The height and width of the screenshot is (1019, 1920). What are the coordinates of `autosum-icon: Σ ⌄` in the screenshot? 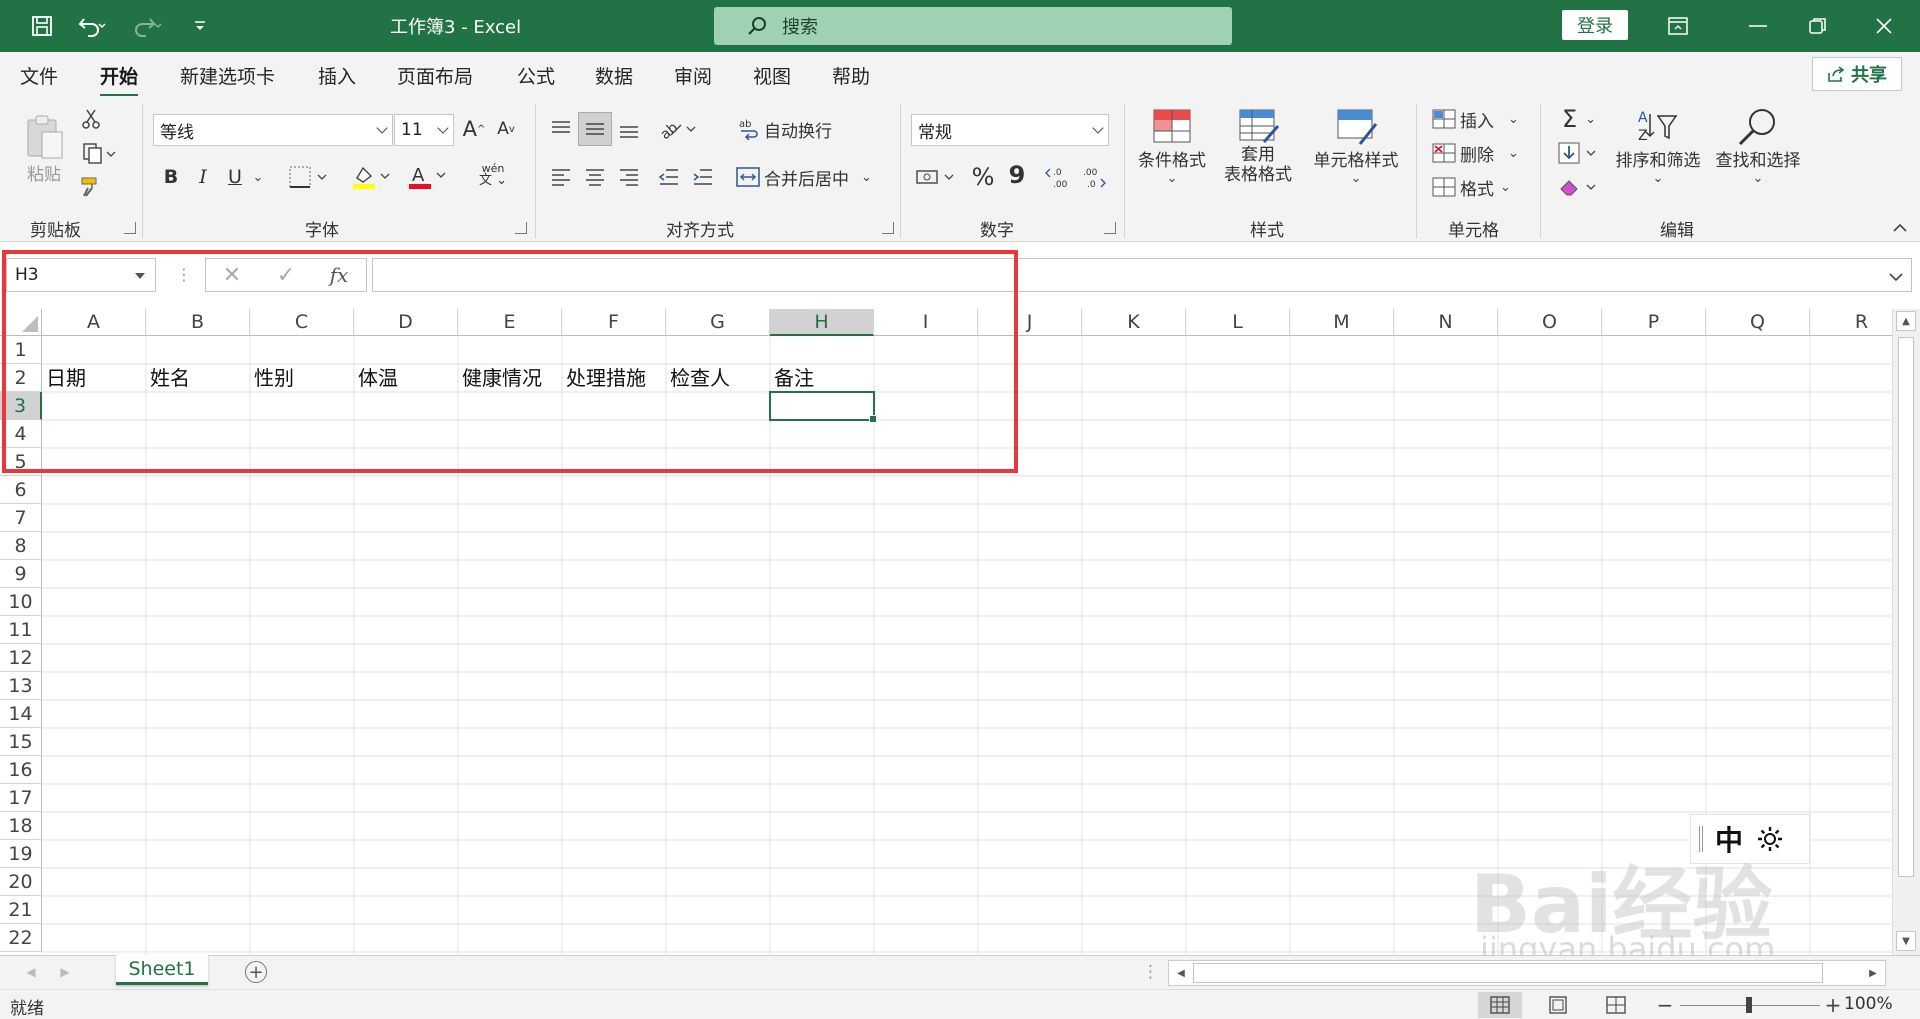 It's located at (1579, 119).